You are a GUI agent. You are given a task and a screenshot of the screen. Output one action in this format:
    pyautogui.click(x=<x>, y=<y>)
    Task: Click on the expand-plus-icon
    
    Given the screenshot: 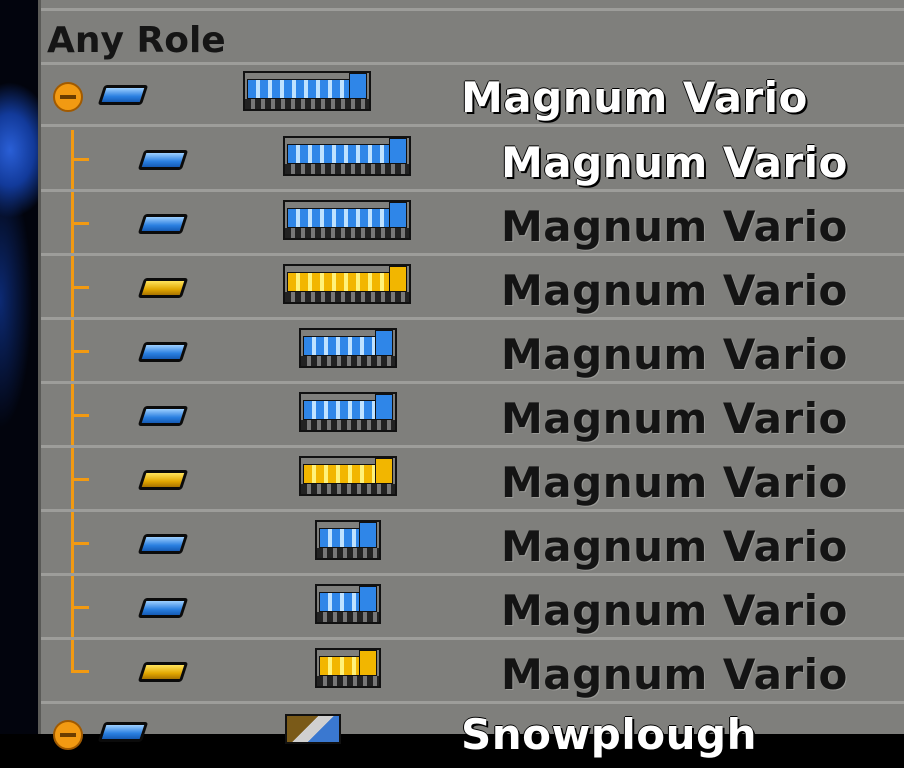 What is the action you would take?
    pyautogui.click(x=68, y=735)
    